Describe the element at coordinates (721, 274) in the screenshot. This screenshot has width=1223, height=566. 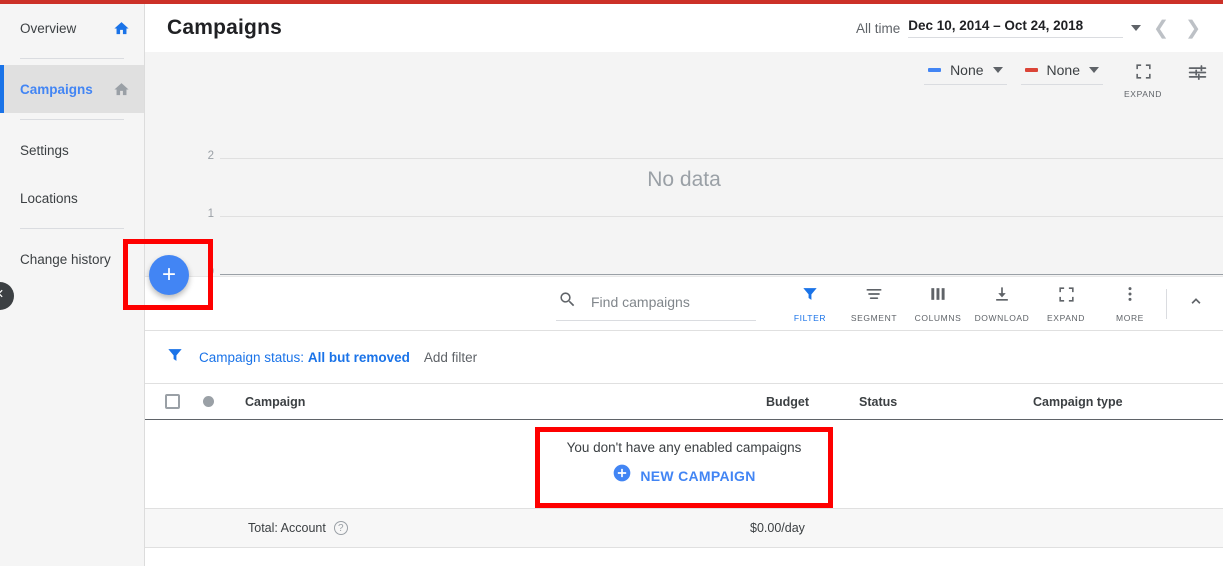
I see `x-axis-line` at that location.